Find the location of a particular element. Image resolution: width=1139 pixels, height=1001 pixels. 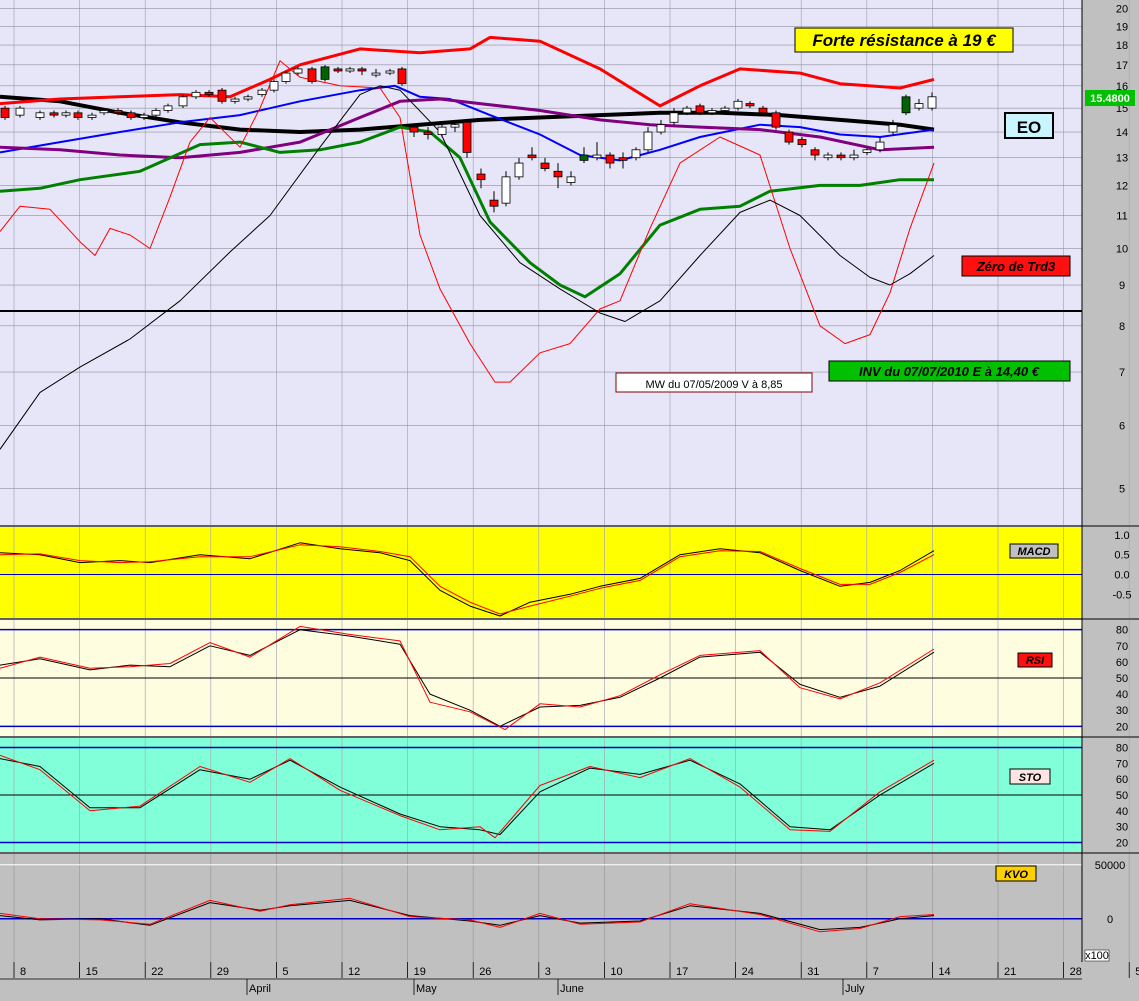

macd-label-text: MACD is located at coordinates (1034, 552).